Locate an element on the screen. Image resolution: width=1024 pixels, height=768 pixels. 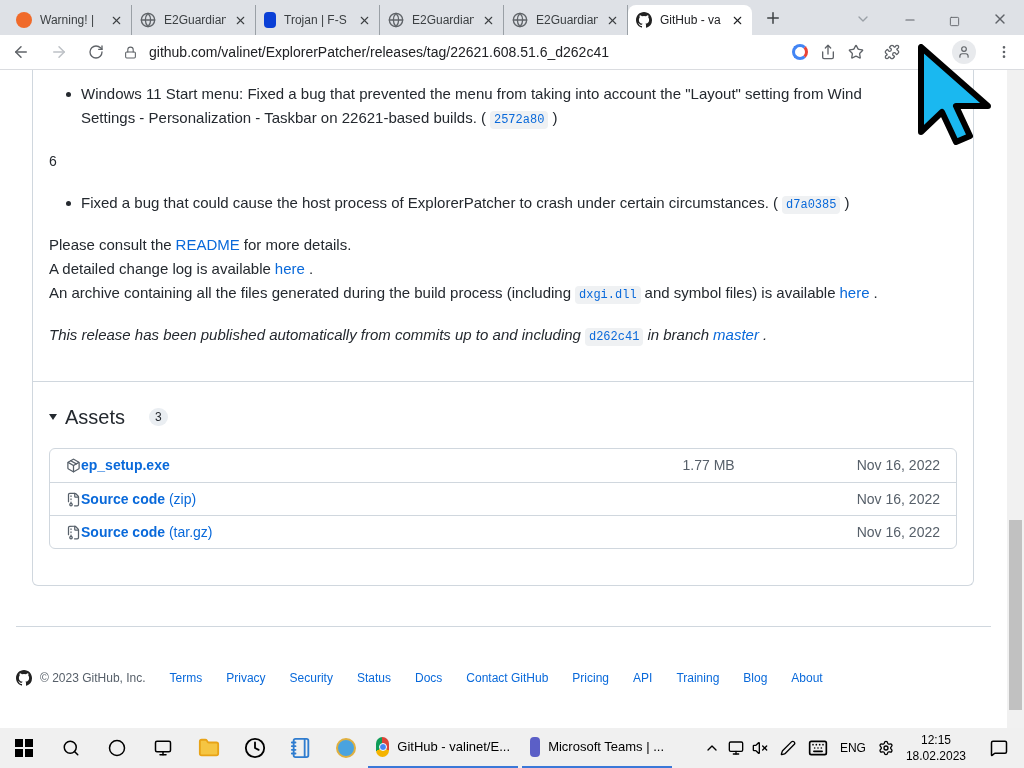
body-text: Please consult the is located at coordinates (110, 244).